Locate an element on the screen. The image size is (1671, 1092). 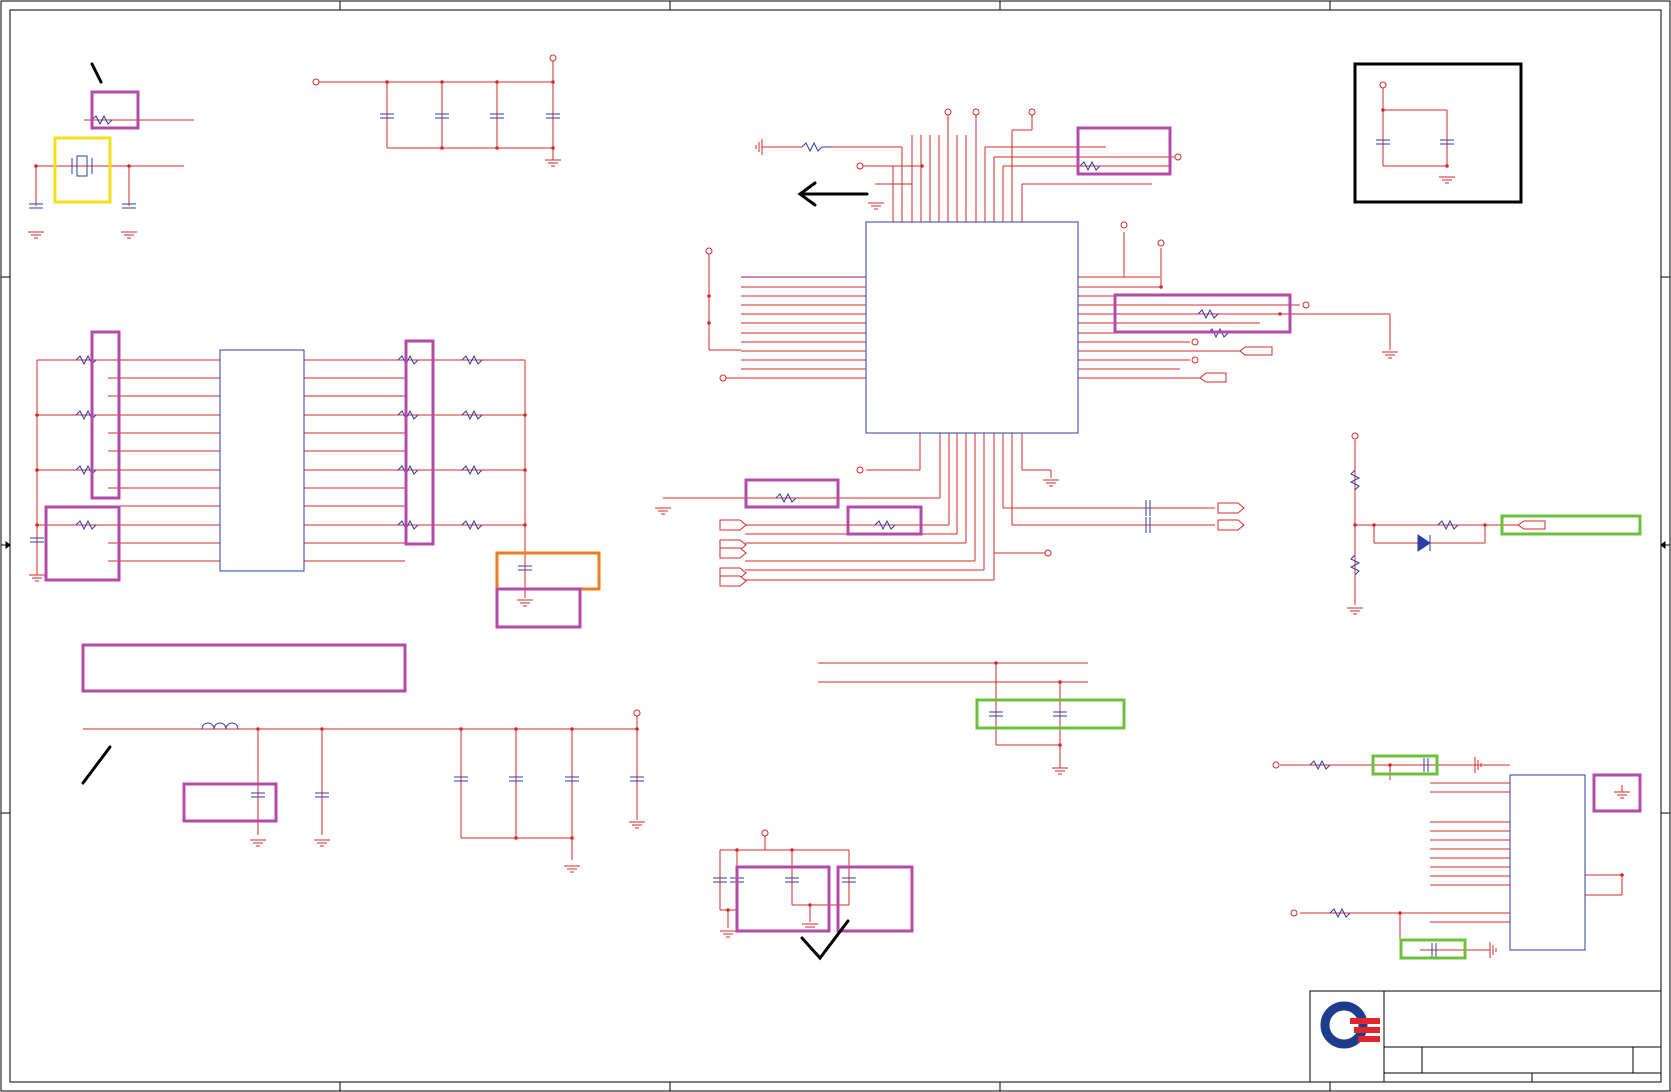
main-ic is located at coordinates (972, 327).